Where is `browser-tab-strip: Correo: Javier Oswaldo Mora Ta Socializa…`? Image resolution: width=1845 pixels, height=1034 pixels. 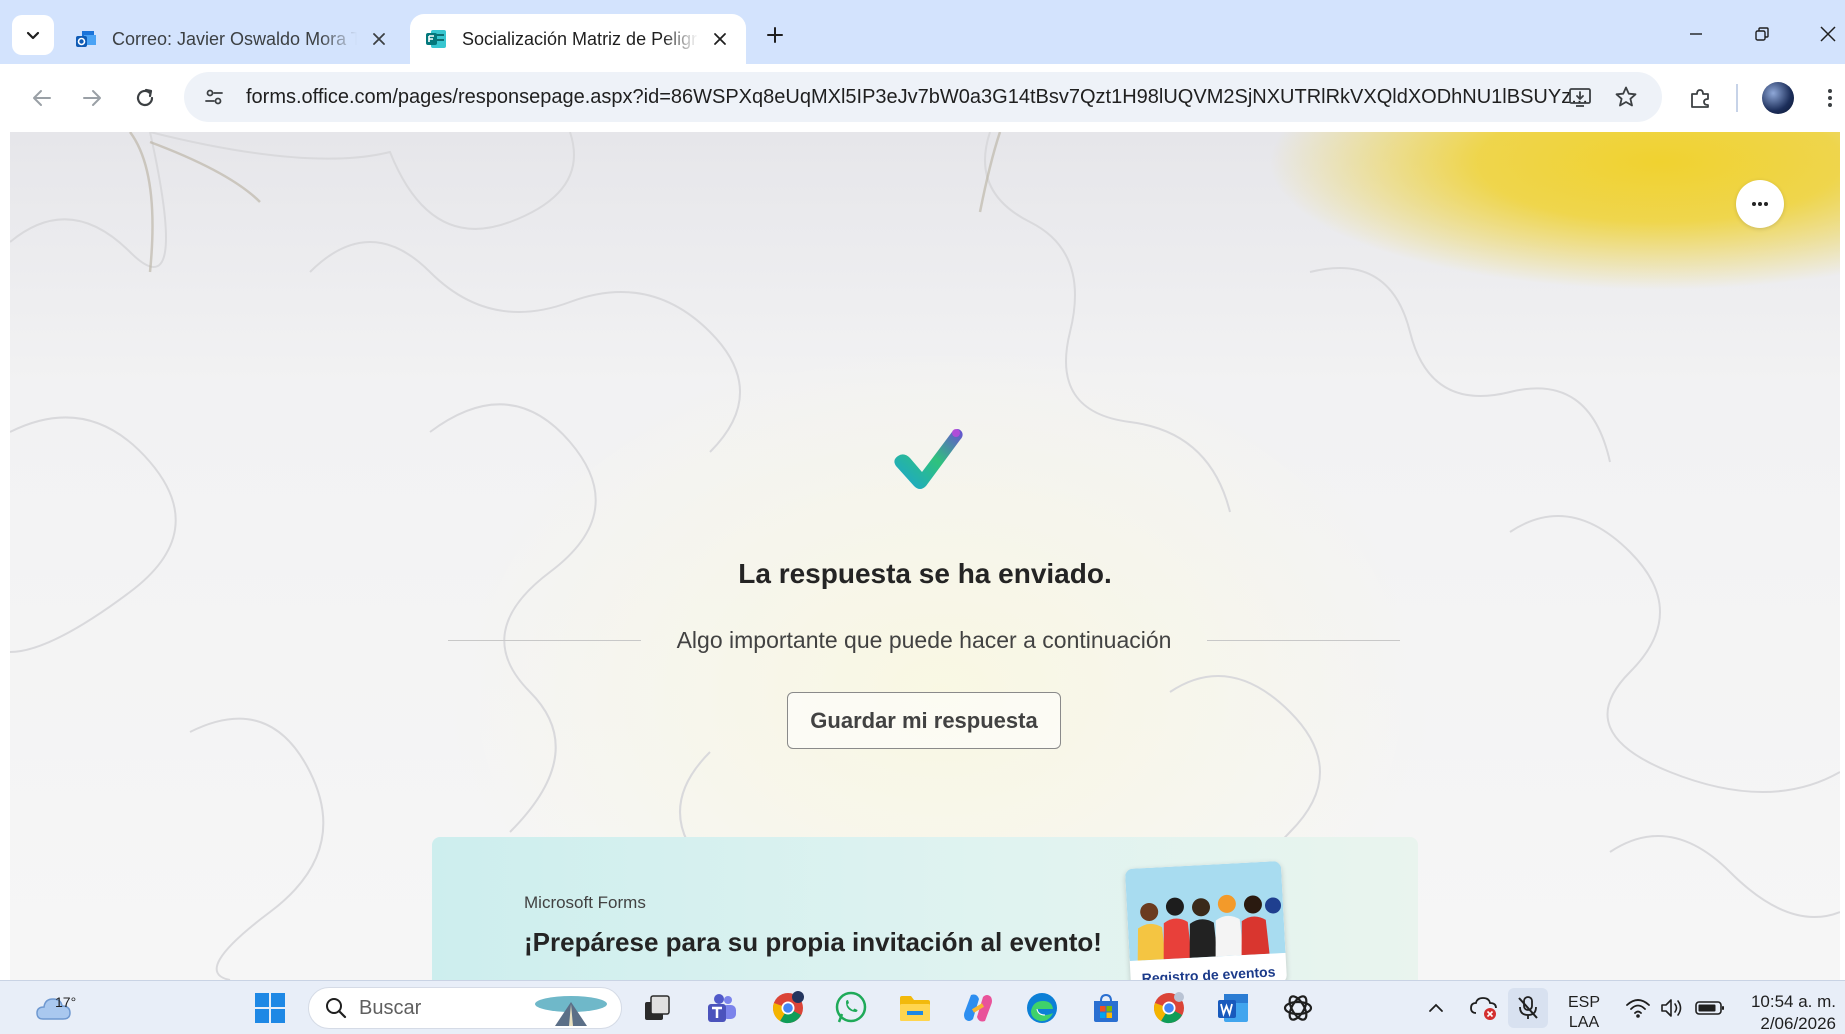
browser-tab-strip: Correo: Javier Oswaldo Mora Ta Socializa… is located at coordinates (922, 32).